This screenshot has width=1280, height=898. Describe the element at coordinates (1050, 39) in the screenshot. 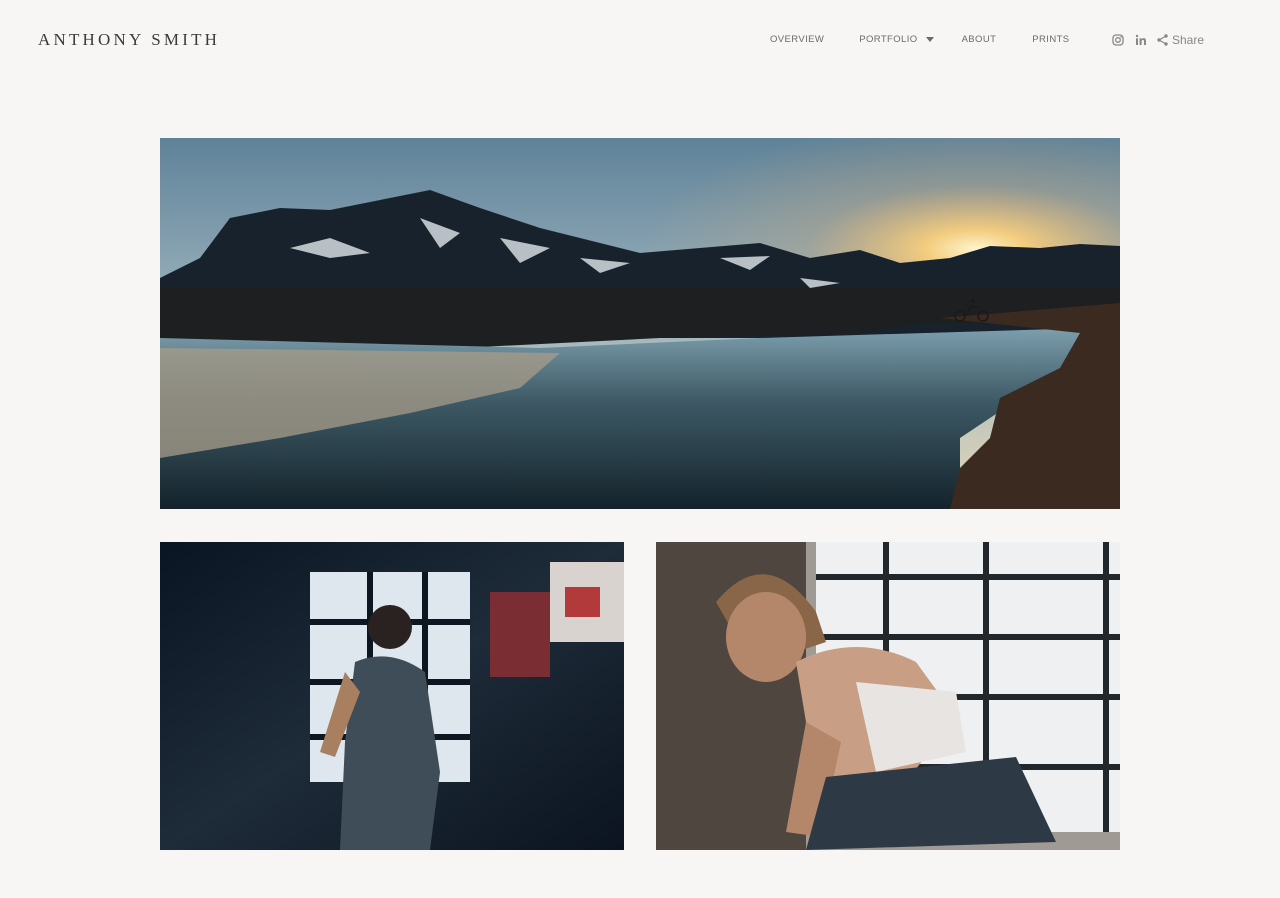

I see `nav-item-prints: PRINTS` at that location.